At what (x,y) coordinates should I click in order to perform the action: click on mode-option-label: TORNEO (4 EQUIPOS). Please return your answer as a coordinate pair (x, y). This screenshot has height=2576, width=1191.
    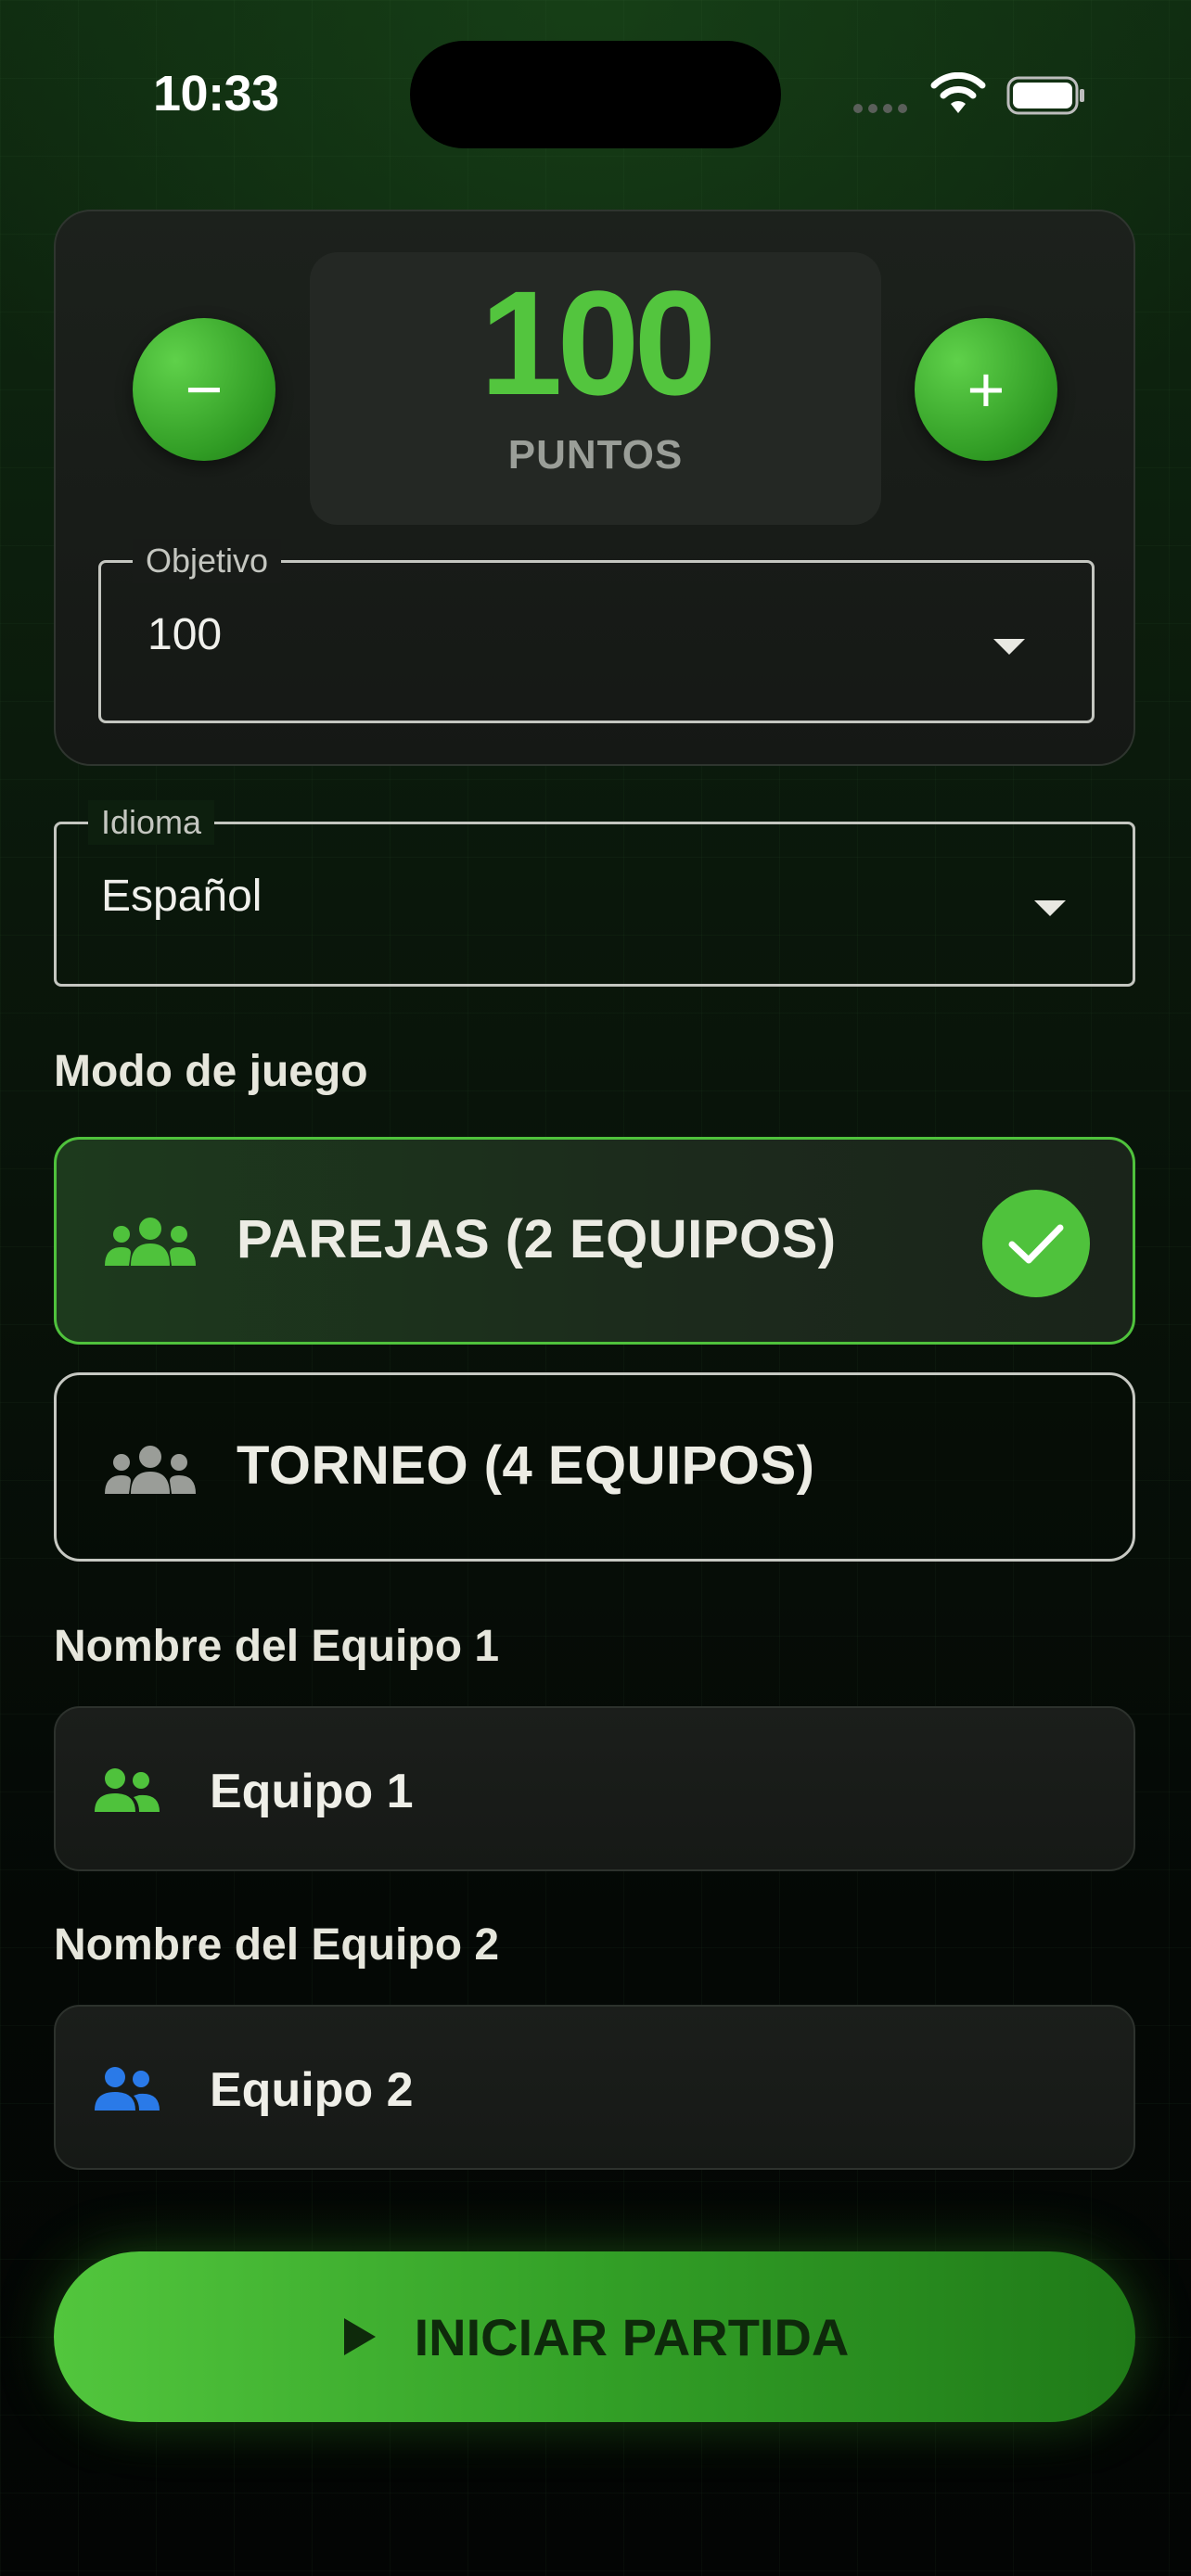
    Looking at the image, I should click on (526, 1465).